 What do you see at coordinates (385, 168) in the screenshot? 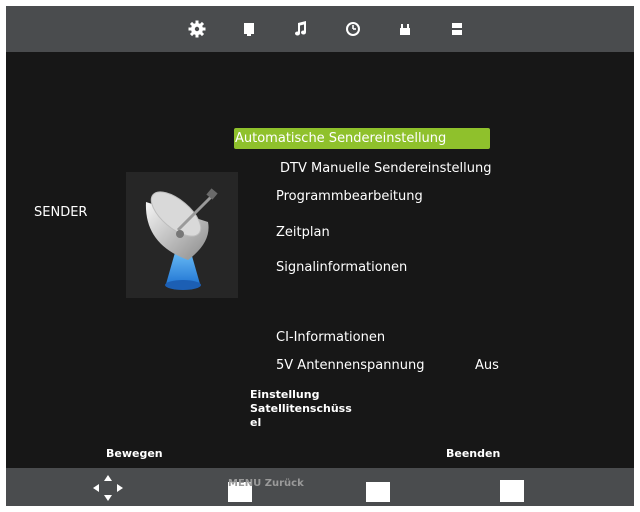
I see `menu-item-dtv-manual-tuning: DTV Manuelle Sendereinstellung` at bounding box center [385, 168].